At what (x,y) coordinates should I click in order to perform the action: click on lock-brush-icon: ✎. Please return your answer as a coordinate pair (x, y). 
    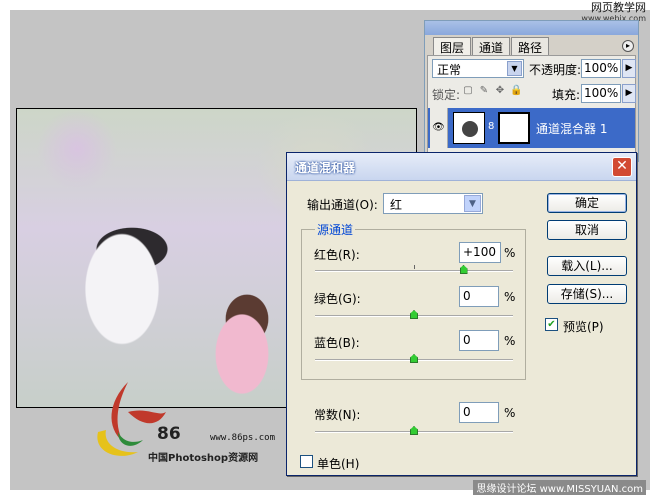
    Looking at the image, I should click on (484, 92).